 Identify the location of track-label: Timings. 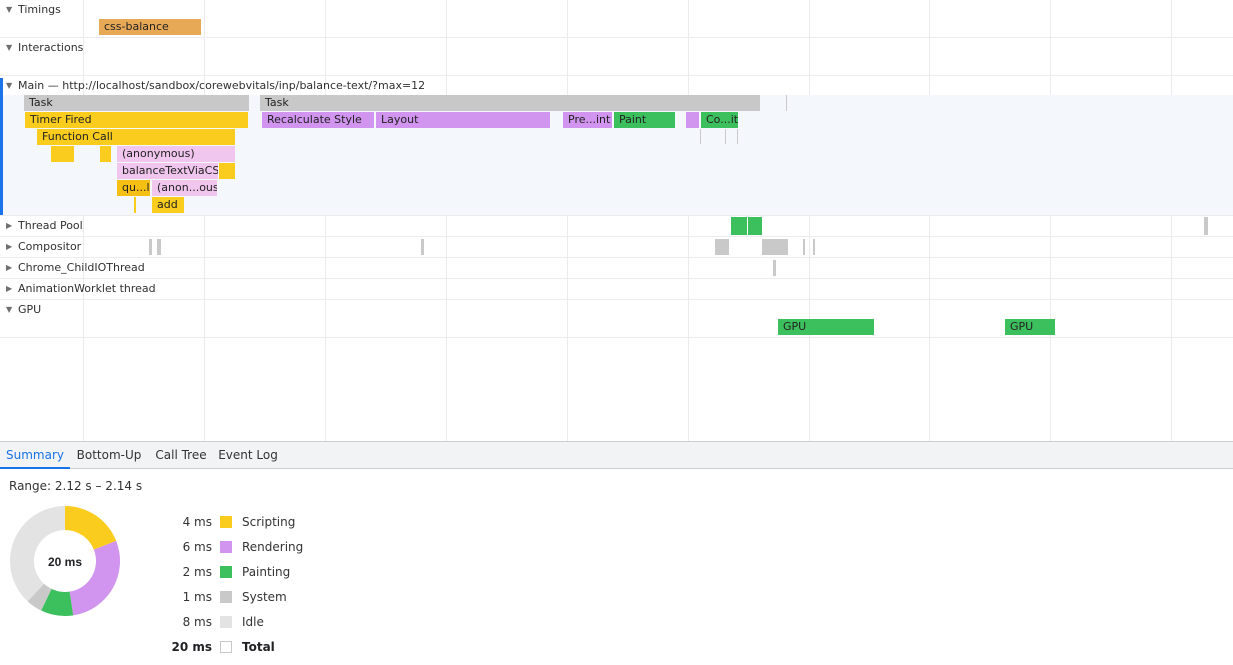
(39, 9).